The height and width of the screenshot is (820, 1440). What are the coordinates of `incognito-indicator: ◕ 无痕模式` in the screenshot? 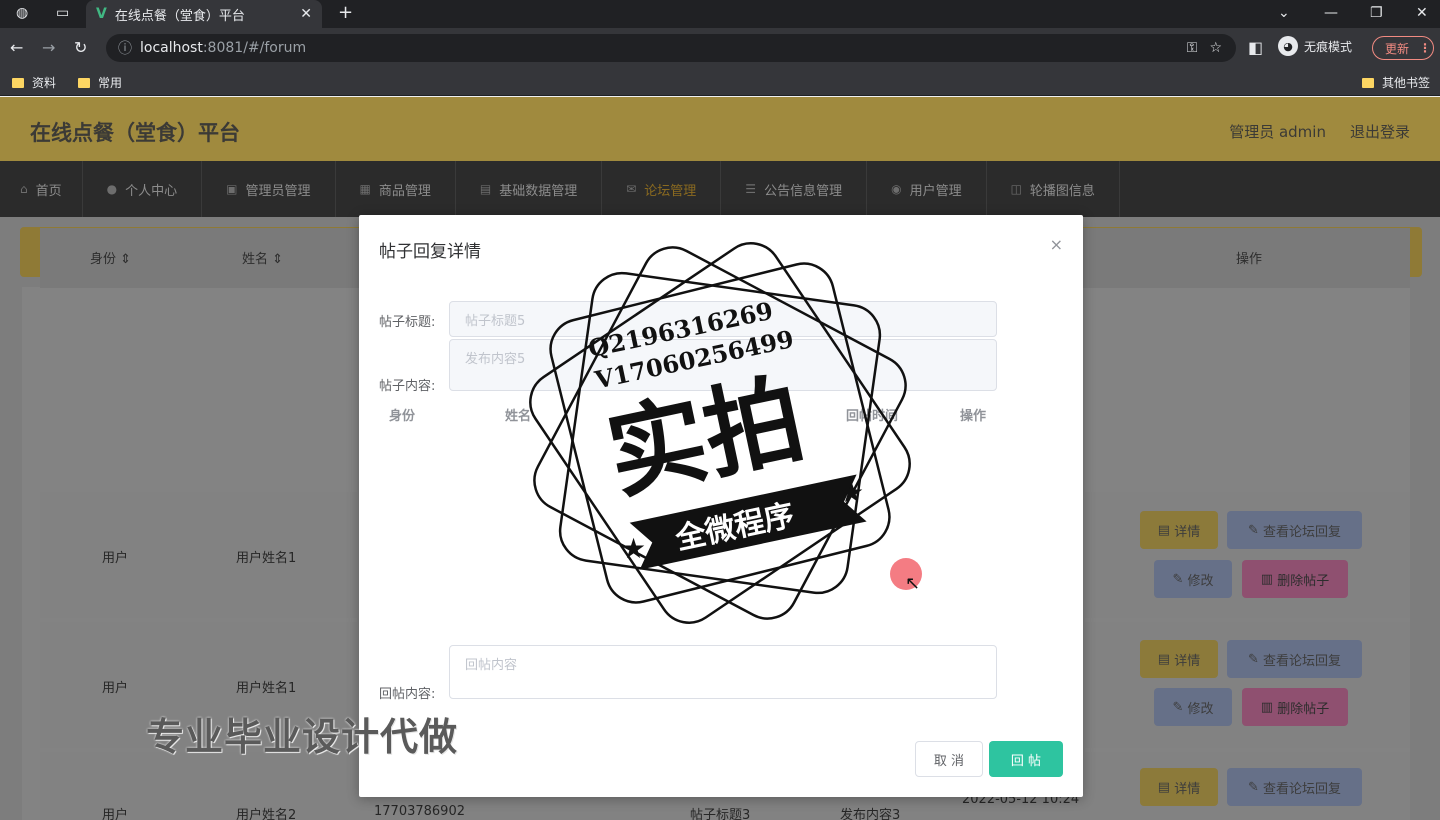 It's located at (1315, 46).